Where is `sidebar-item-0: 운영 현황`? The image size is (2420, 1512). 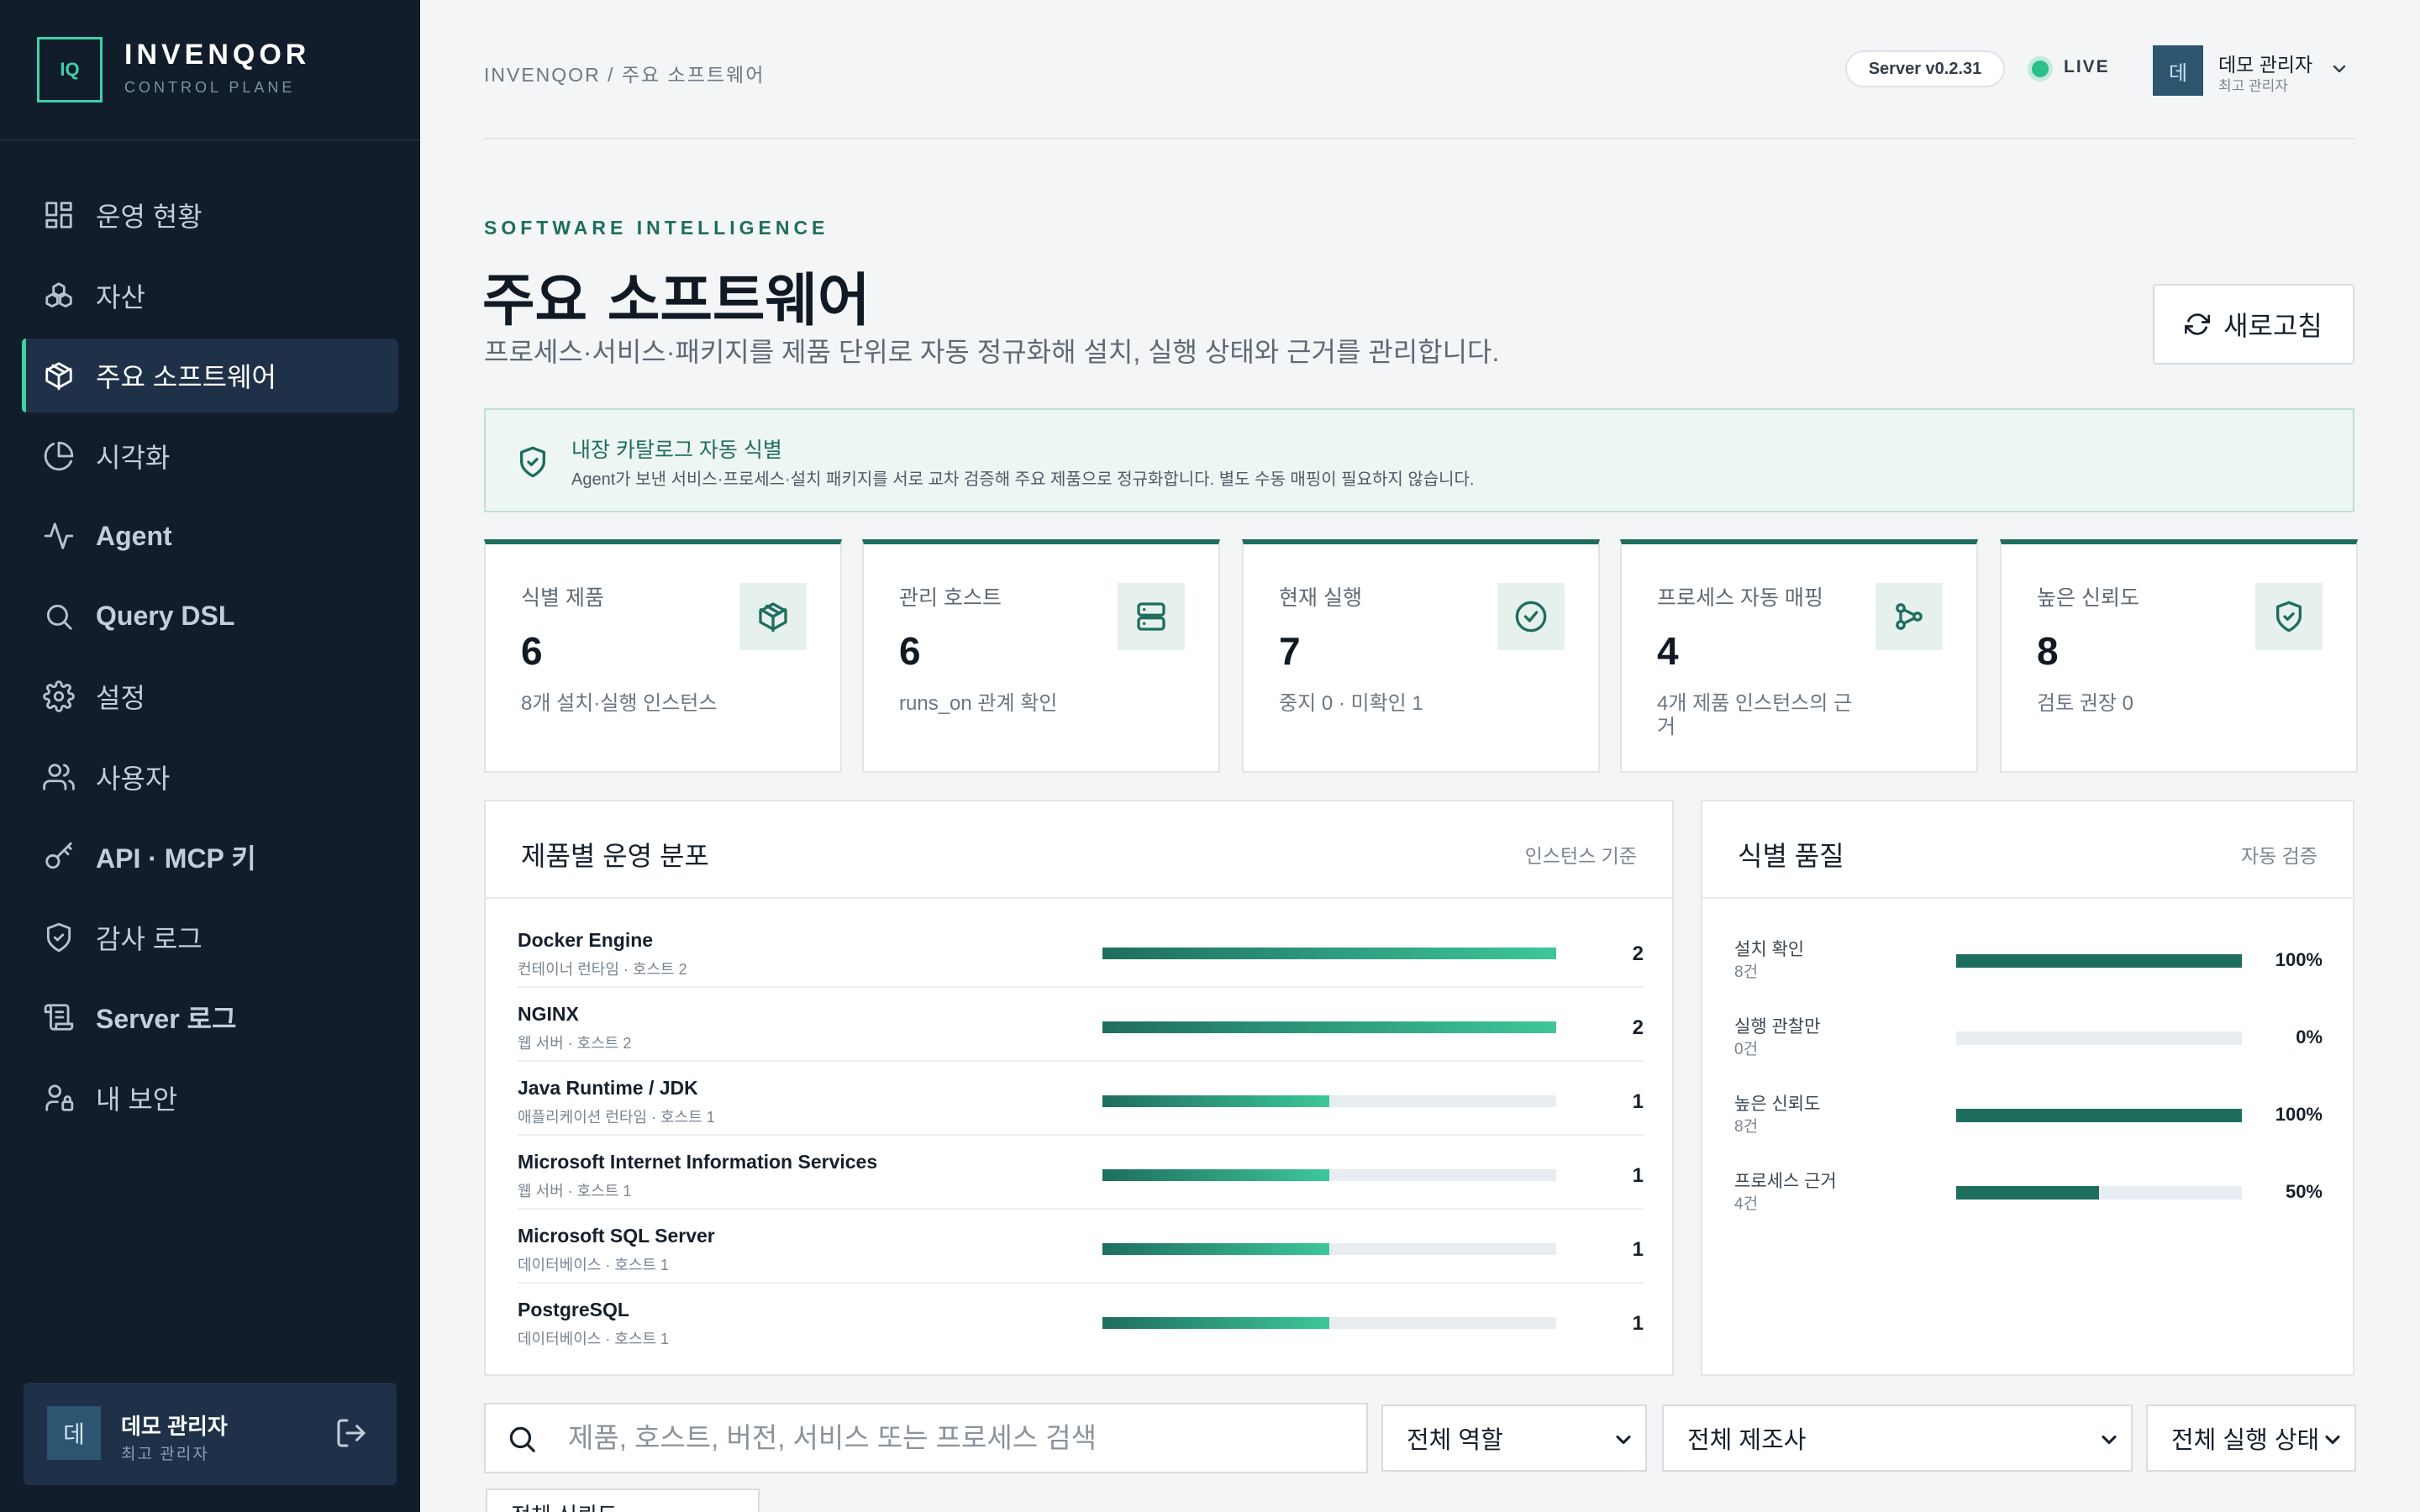
sidebar-item-0: 운영 현황 is located at coordinates (210, 215).